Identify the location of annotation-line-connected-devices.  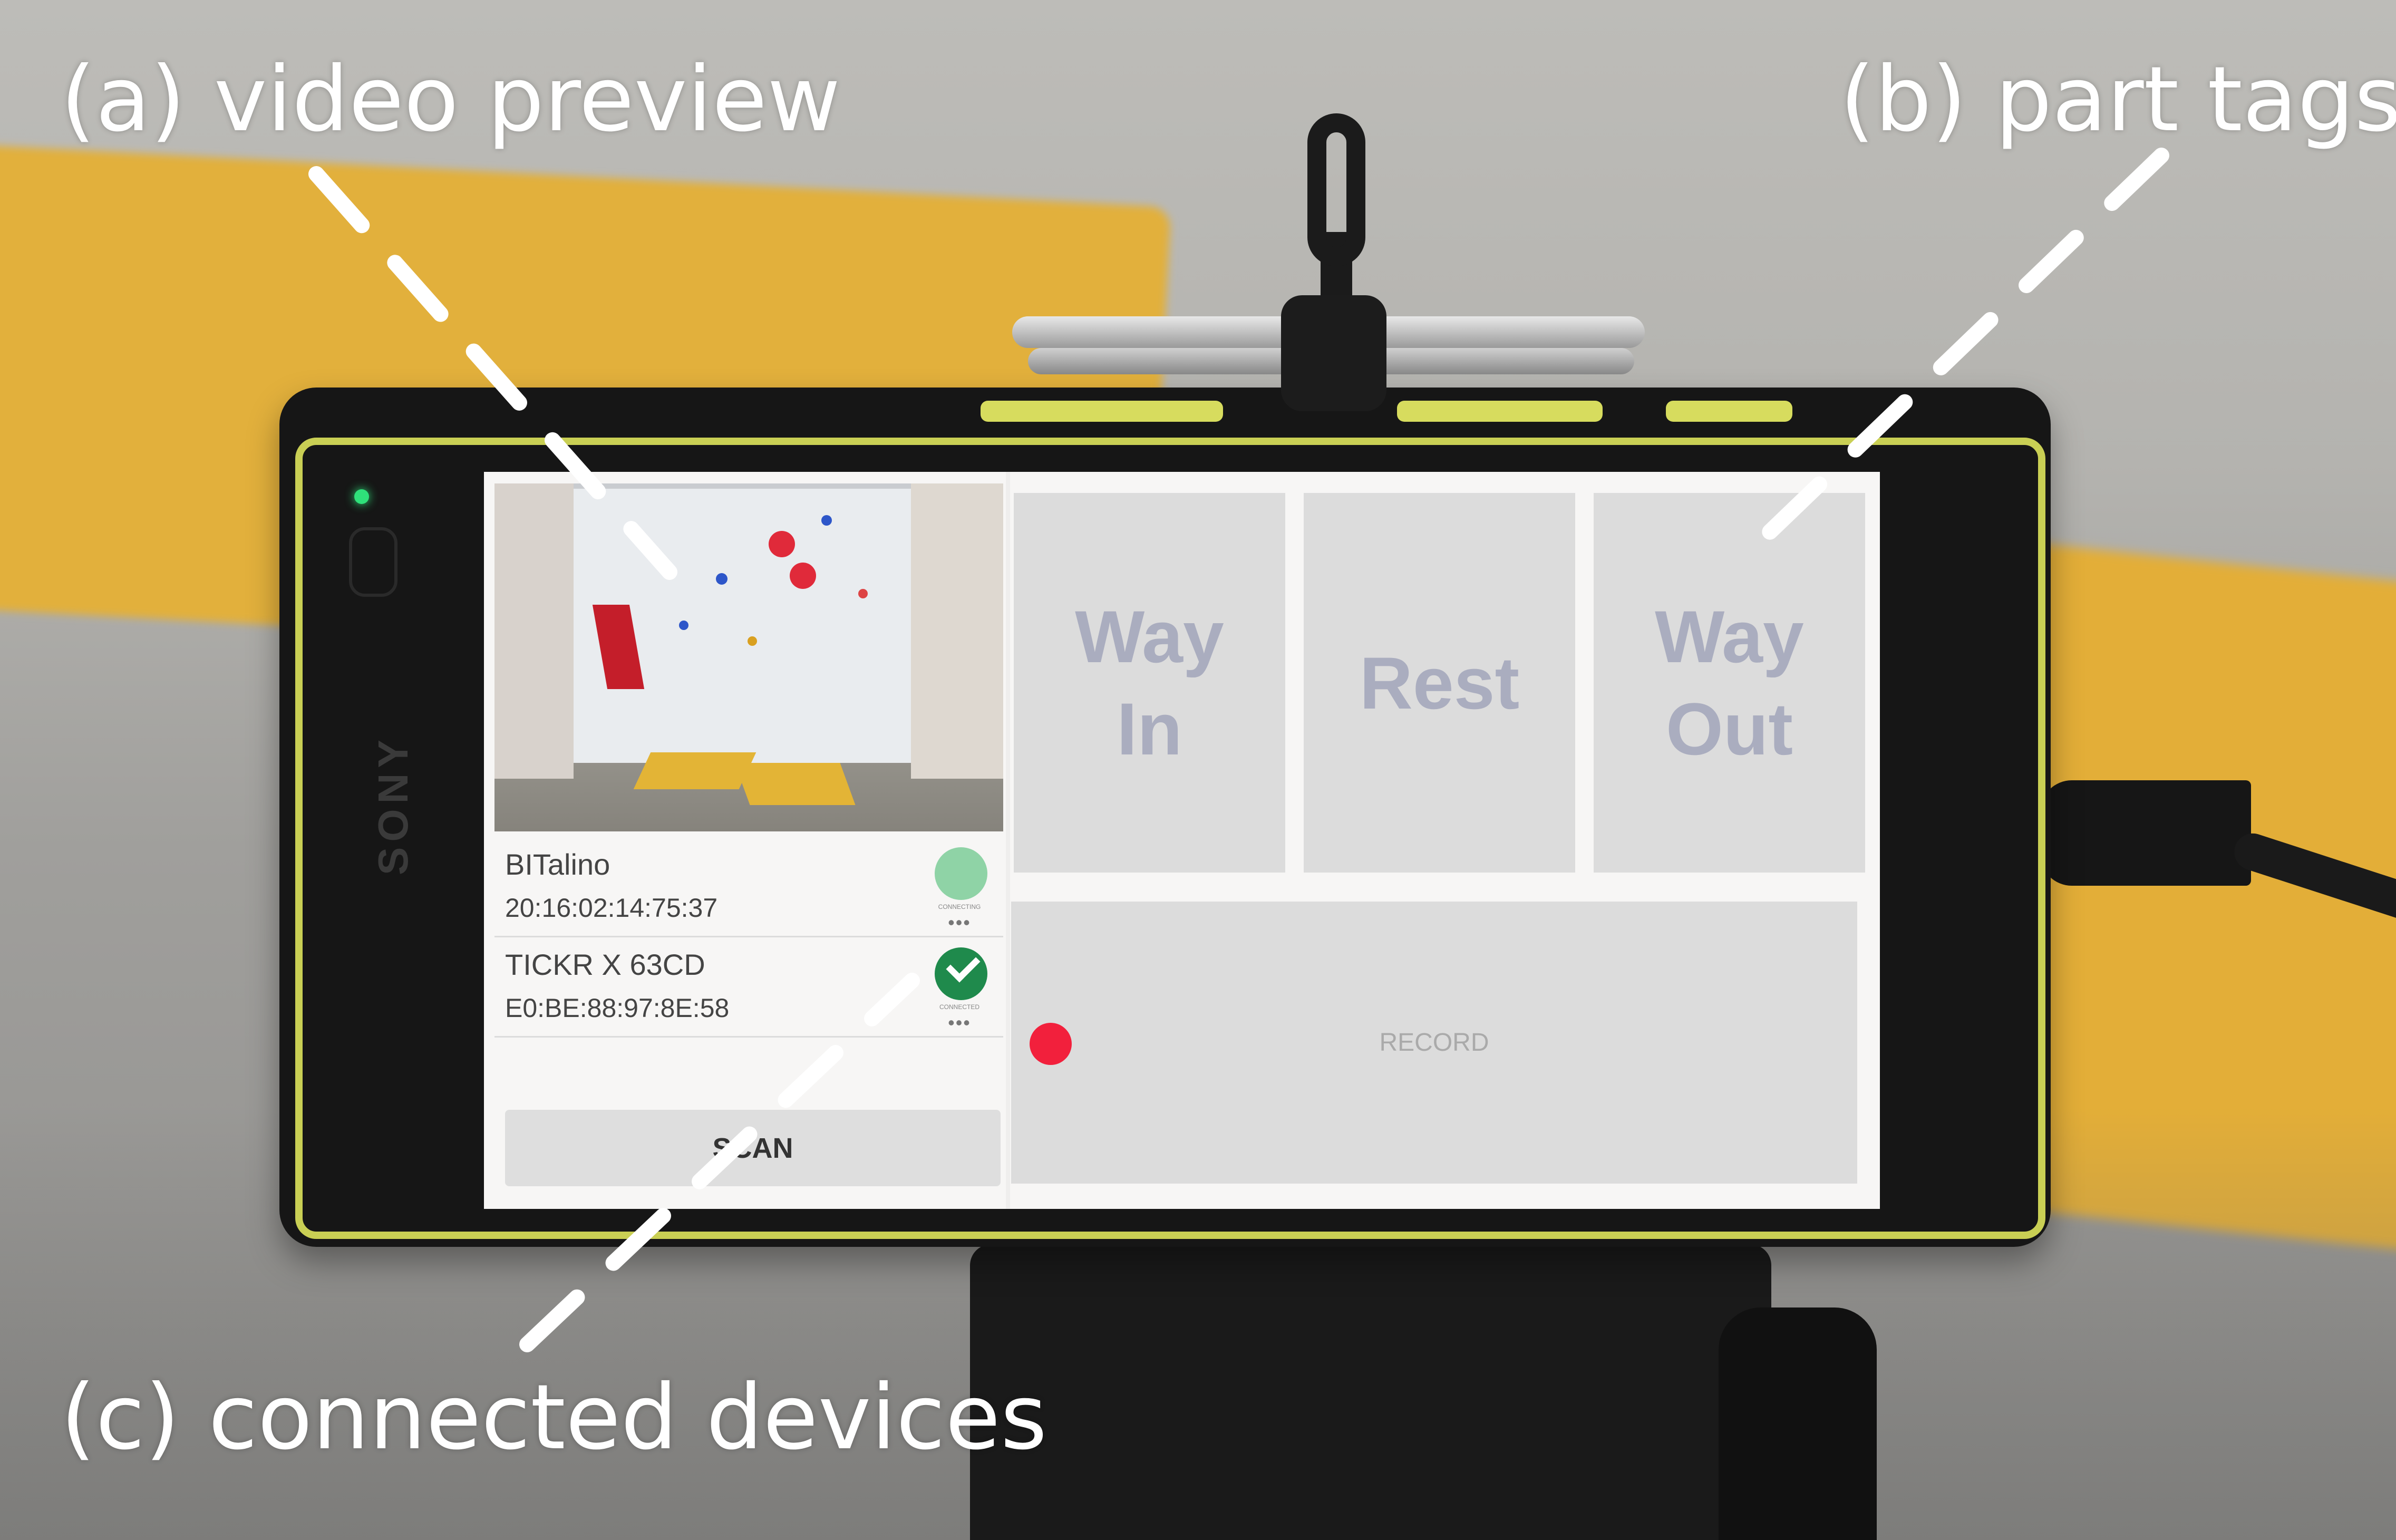
(720, 1162).